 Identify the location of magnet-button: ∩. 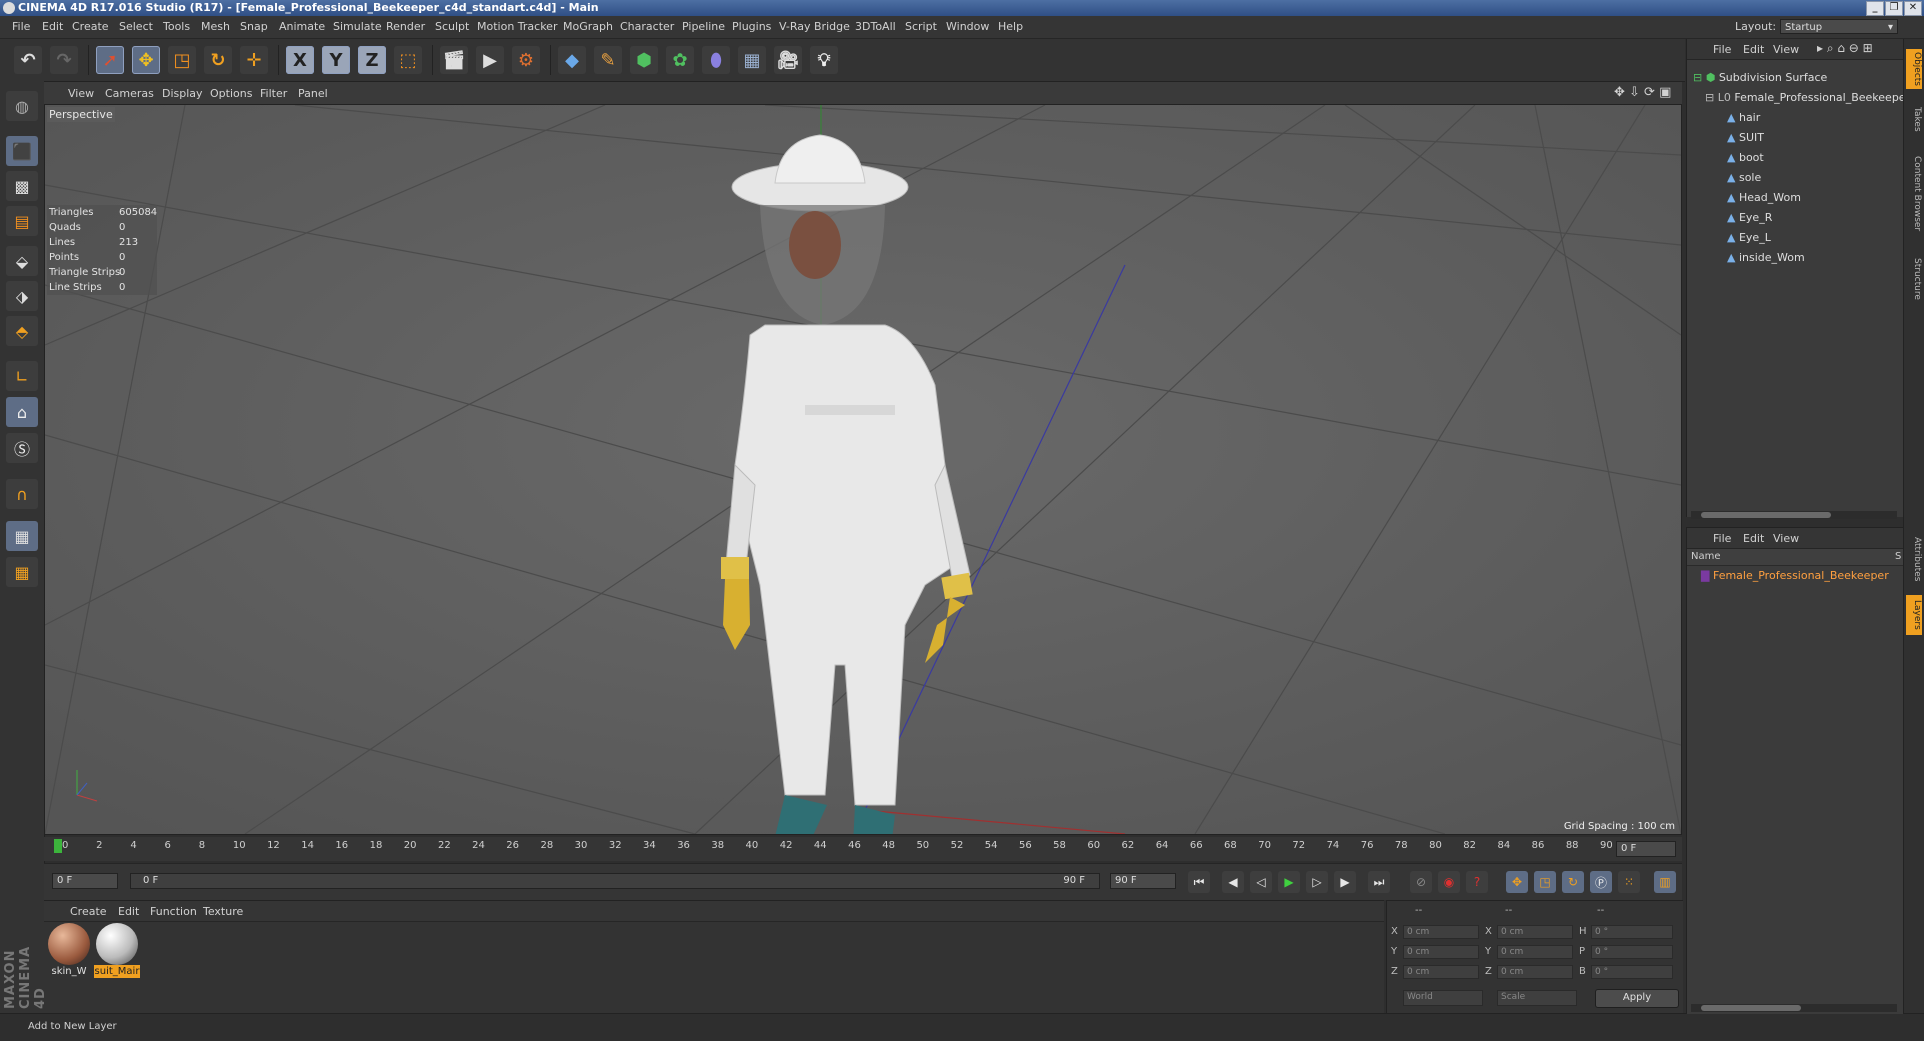
(22, 494).